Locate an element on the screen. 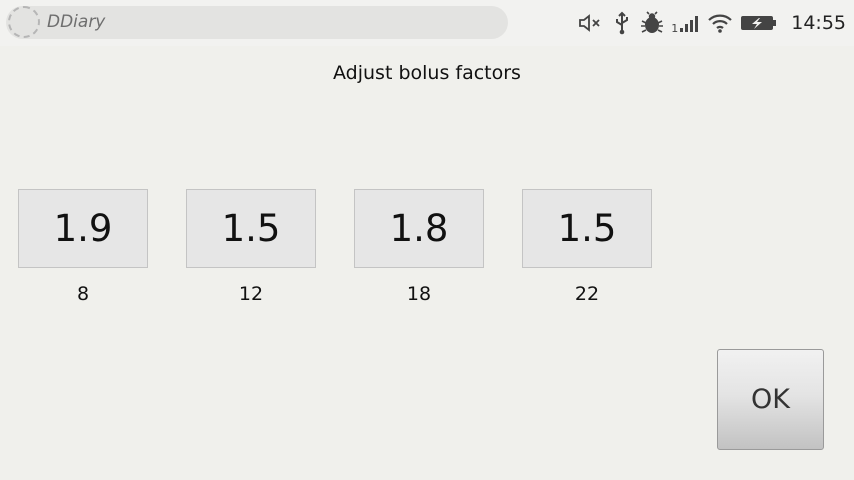 Image resolution: width=854 pixels, height=480 pixels. ok-button: OK is located at coordinates (770, 399).